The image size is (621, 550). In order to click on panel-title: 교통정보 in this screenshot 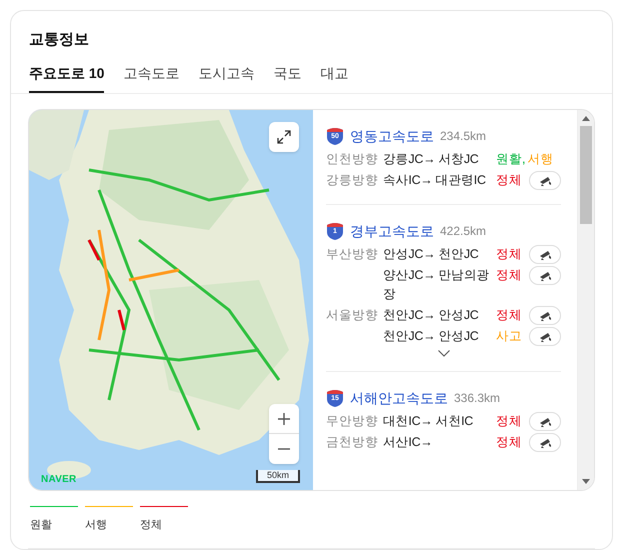, I will do `click(59, 40)`.